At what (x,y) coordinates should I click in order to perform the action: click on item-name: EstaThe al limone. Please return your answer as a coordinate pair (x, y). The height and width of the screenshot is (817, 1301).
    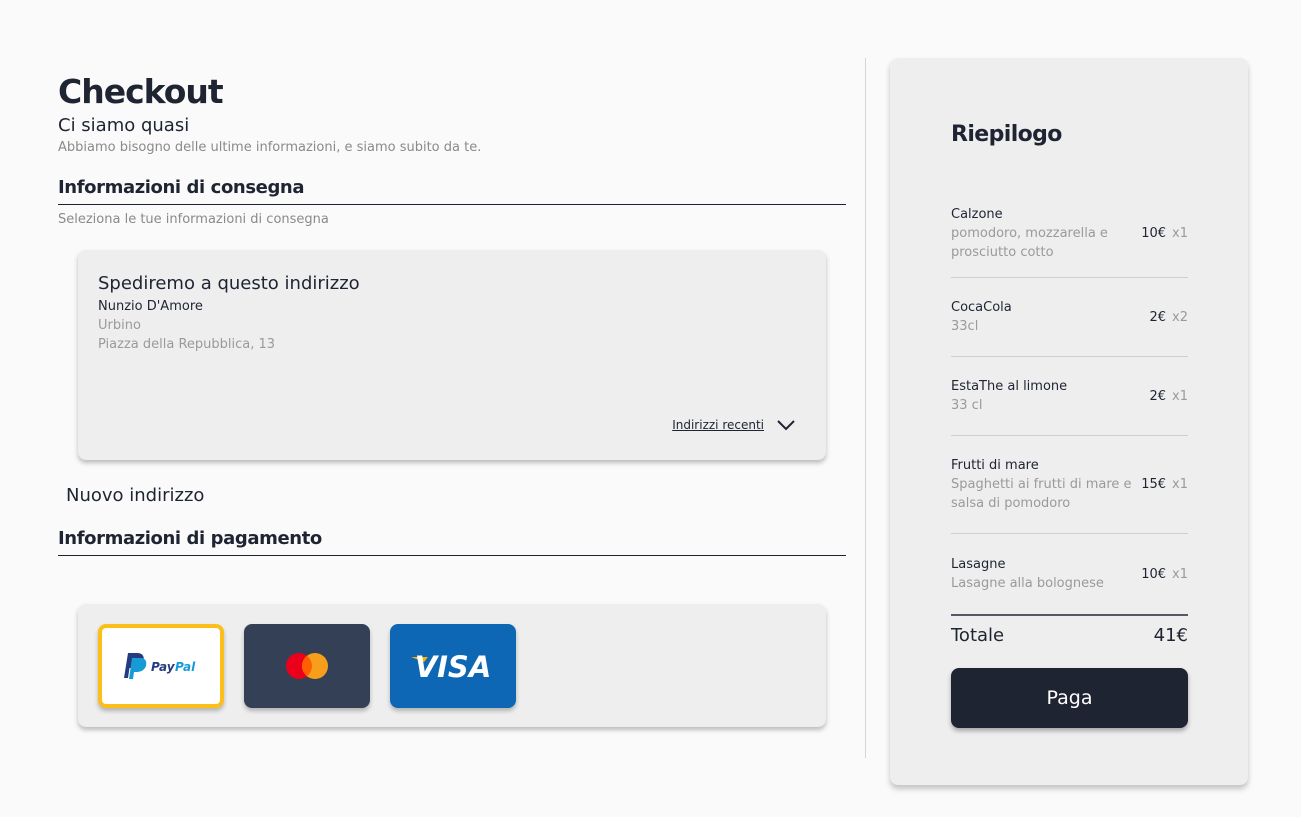
    Looking at the image, I should click on (1009, 386).